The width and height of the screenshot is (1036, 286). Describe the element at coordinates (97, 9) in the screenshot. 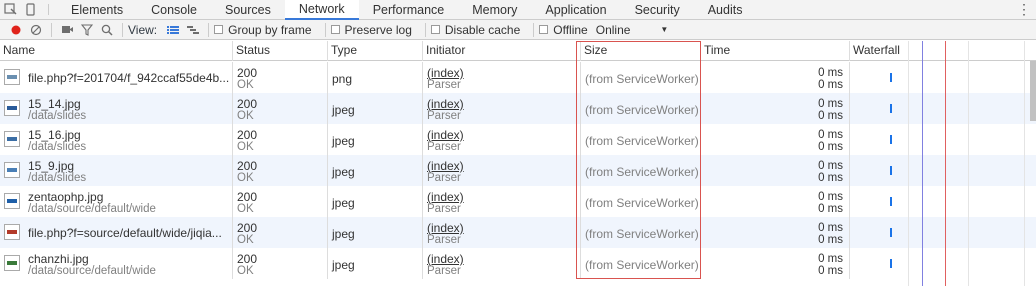

I see `tab-elements: Elements` at that location.